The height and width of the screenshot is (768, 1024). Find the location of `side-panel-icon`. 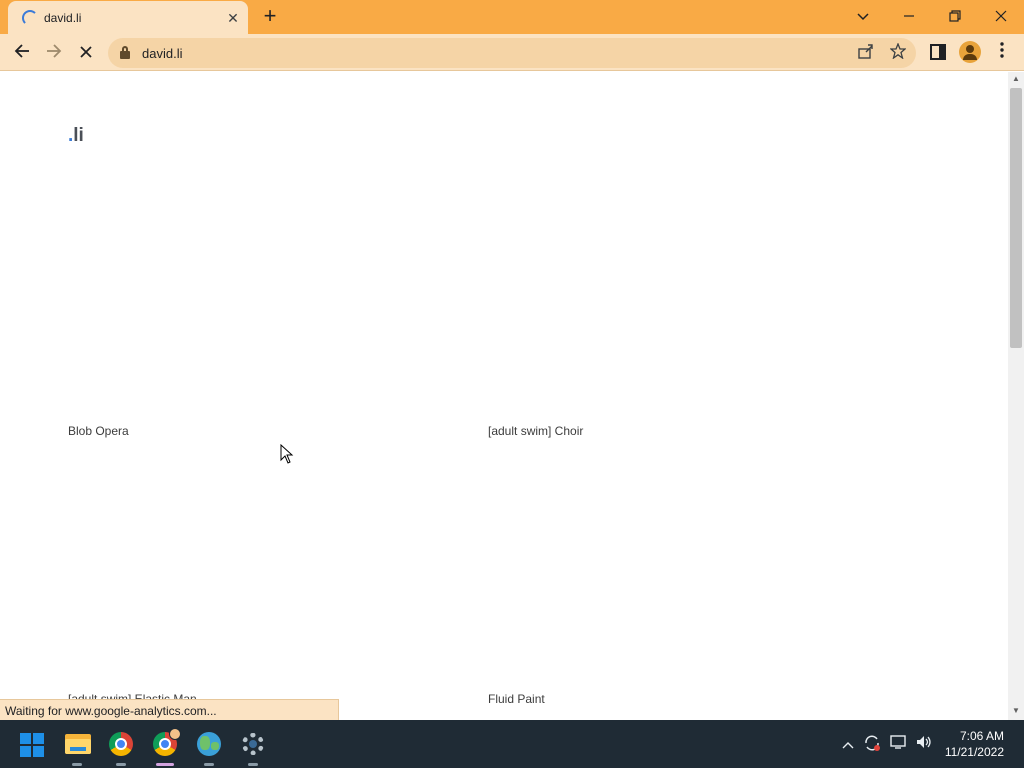

side-panel-icon is located at coordinates (938, 52).